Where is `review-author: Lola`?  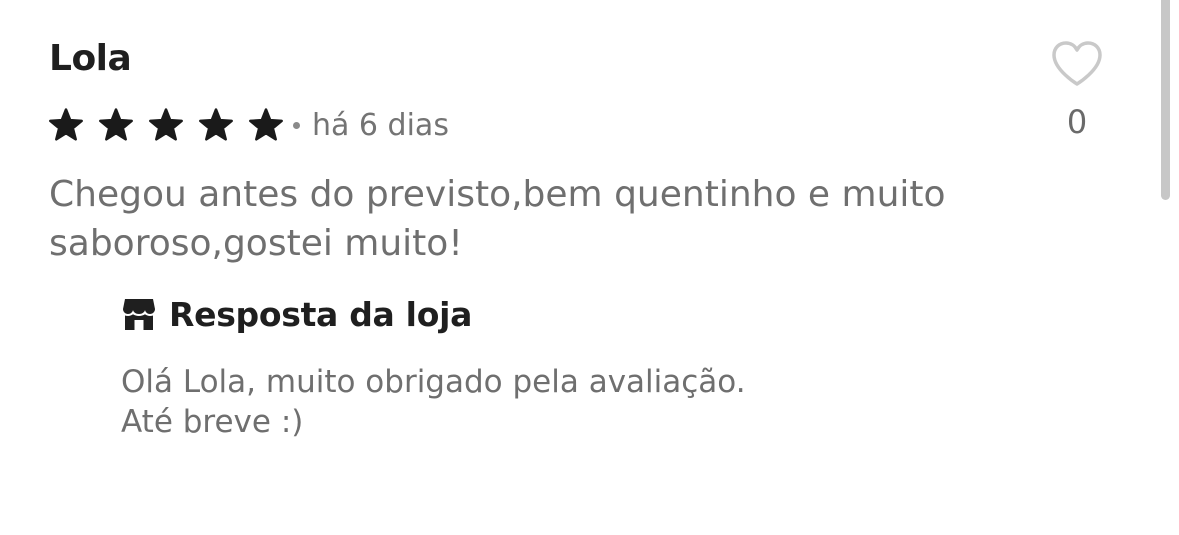
review-author: Lola is located at coordinates (90, 58).